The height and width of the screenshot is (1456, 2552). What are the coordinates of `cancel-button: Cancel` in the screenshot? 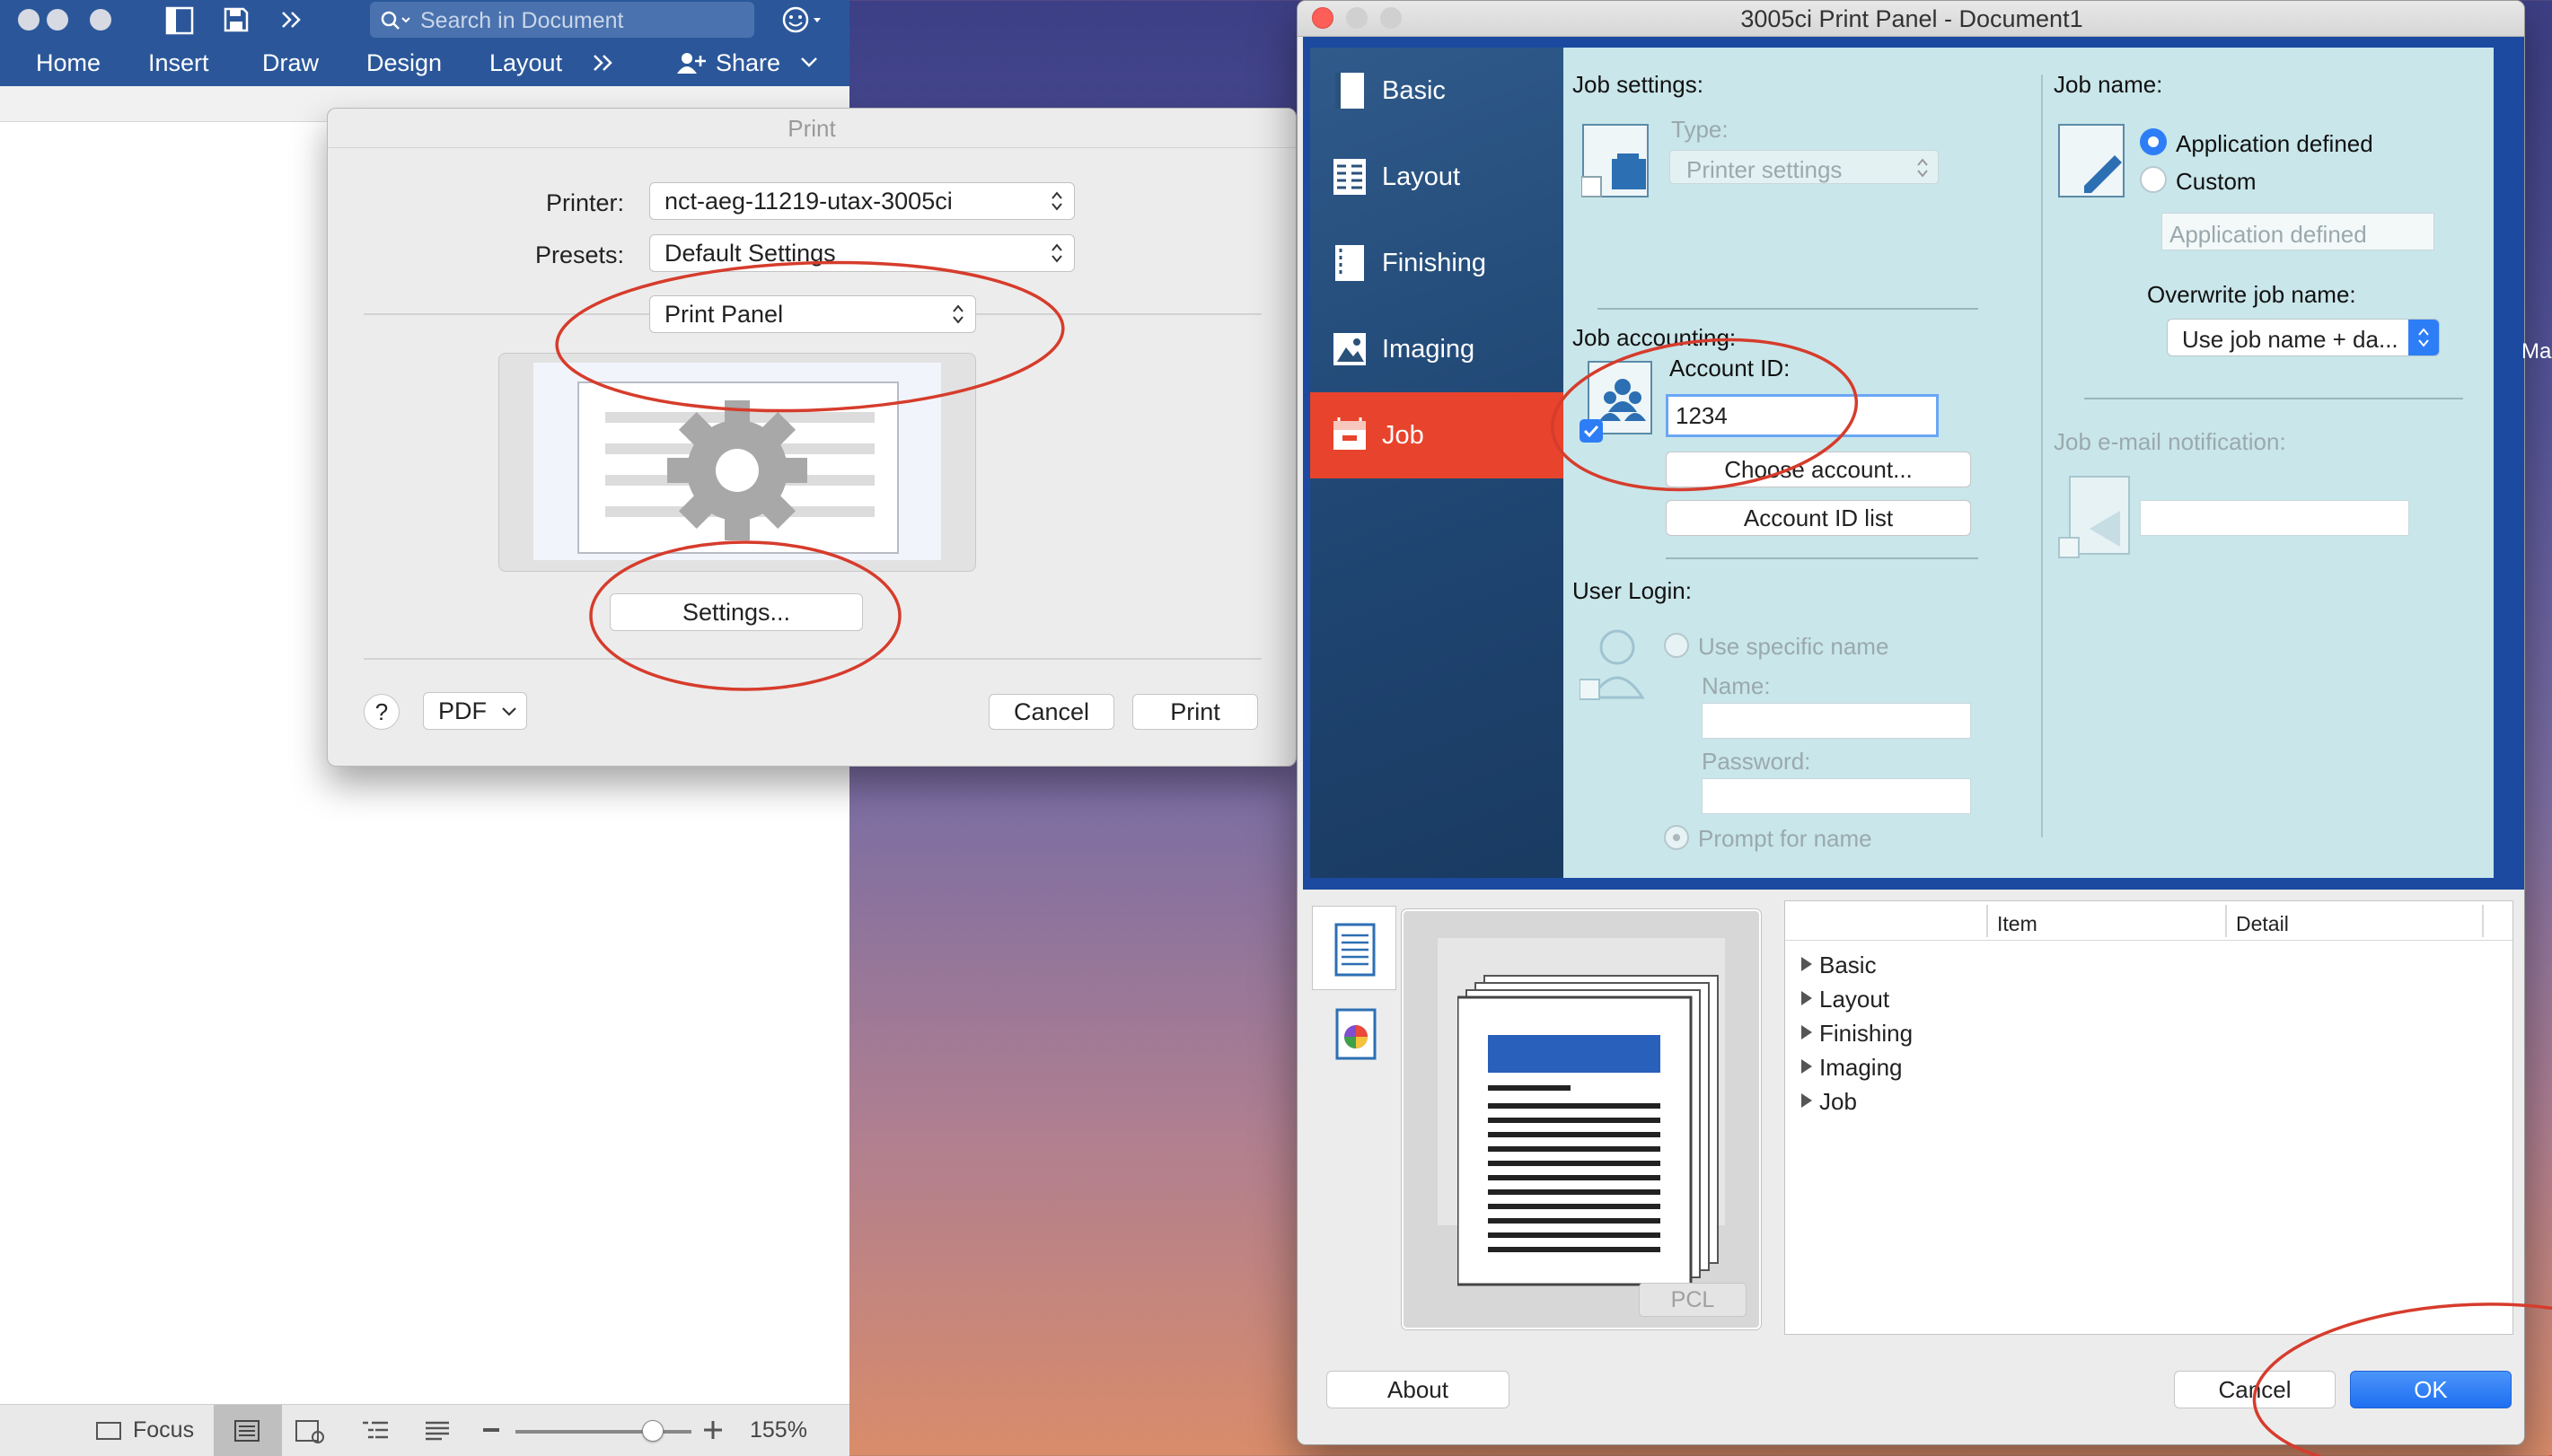 It's located at (1051, 712).